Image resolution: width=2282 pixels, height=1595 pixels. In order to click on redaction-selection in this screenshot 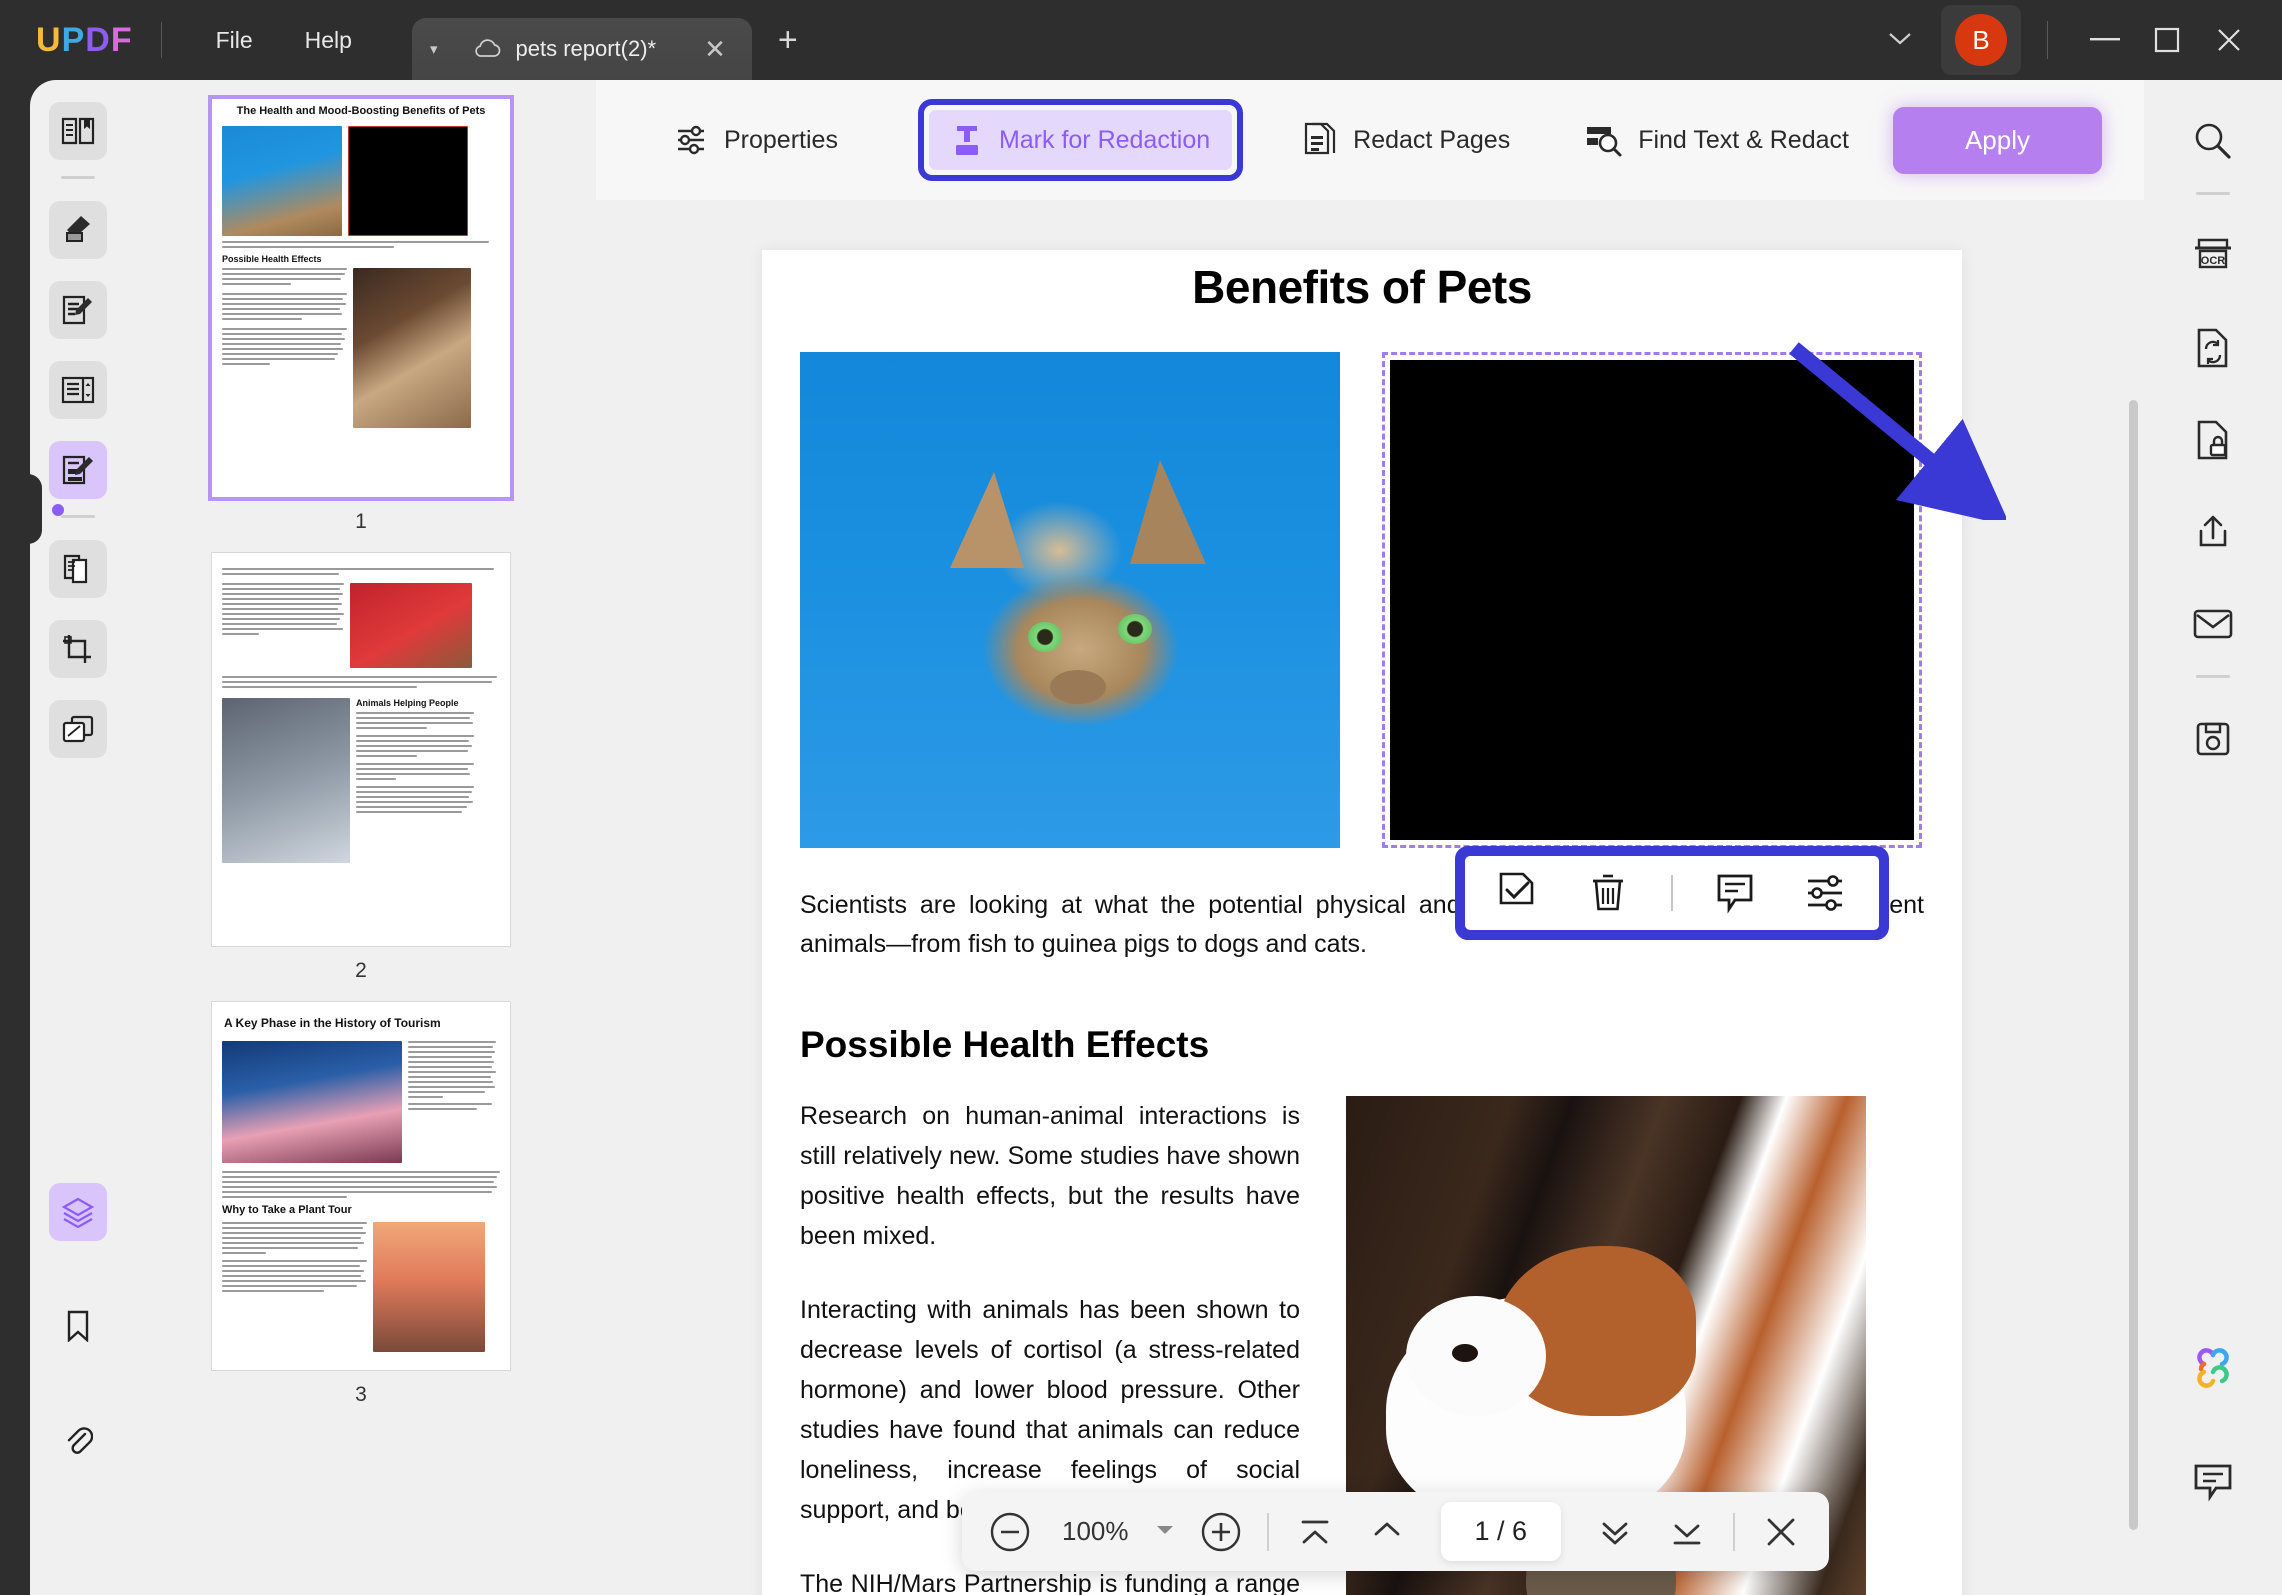, I will do `click(1652, 600)`.